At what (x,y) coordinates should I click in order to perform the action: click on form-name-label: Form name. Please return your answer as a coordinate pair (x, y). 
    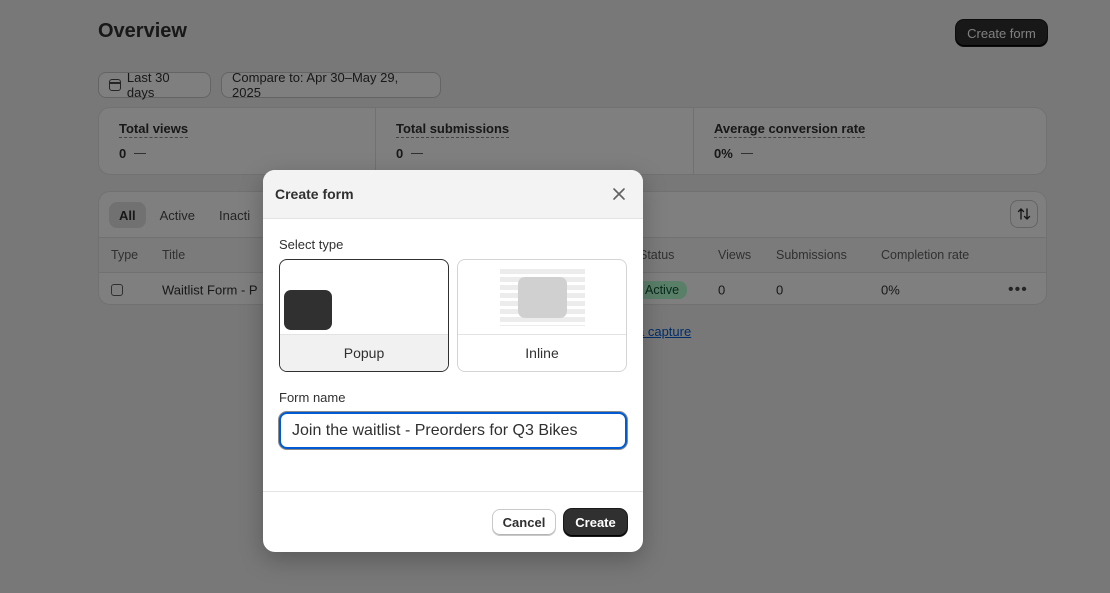
    Looking at the image, I should click on (312, 397).